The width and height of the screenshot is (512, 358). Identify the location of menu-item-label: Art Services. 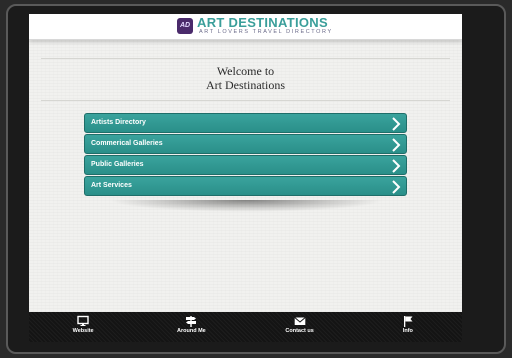
(111, 185).